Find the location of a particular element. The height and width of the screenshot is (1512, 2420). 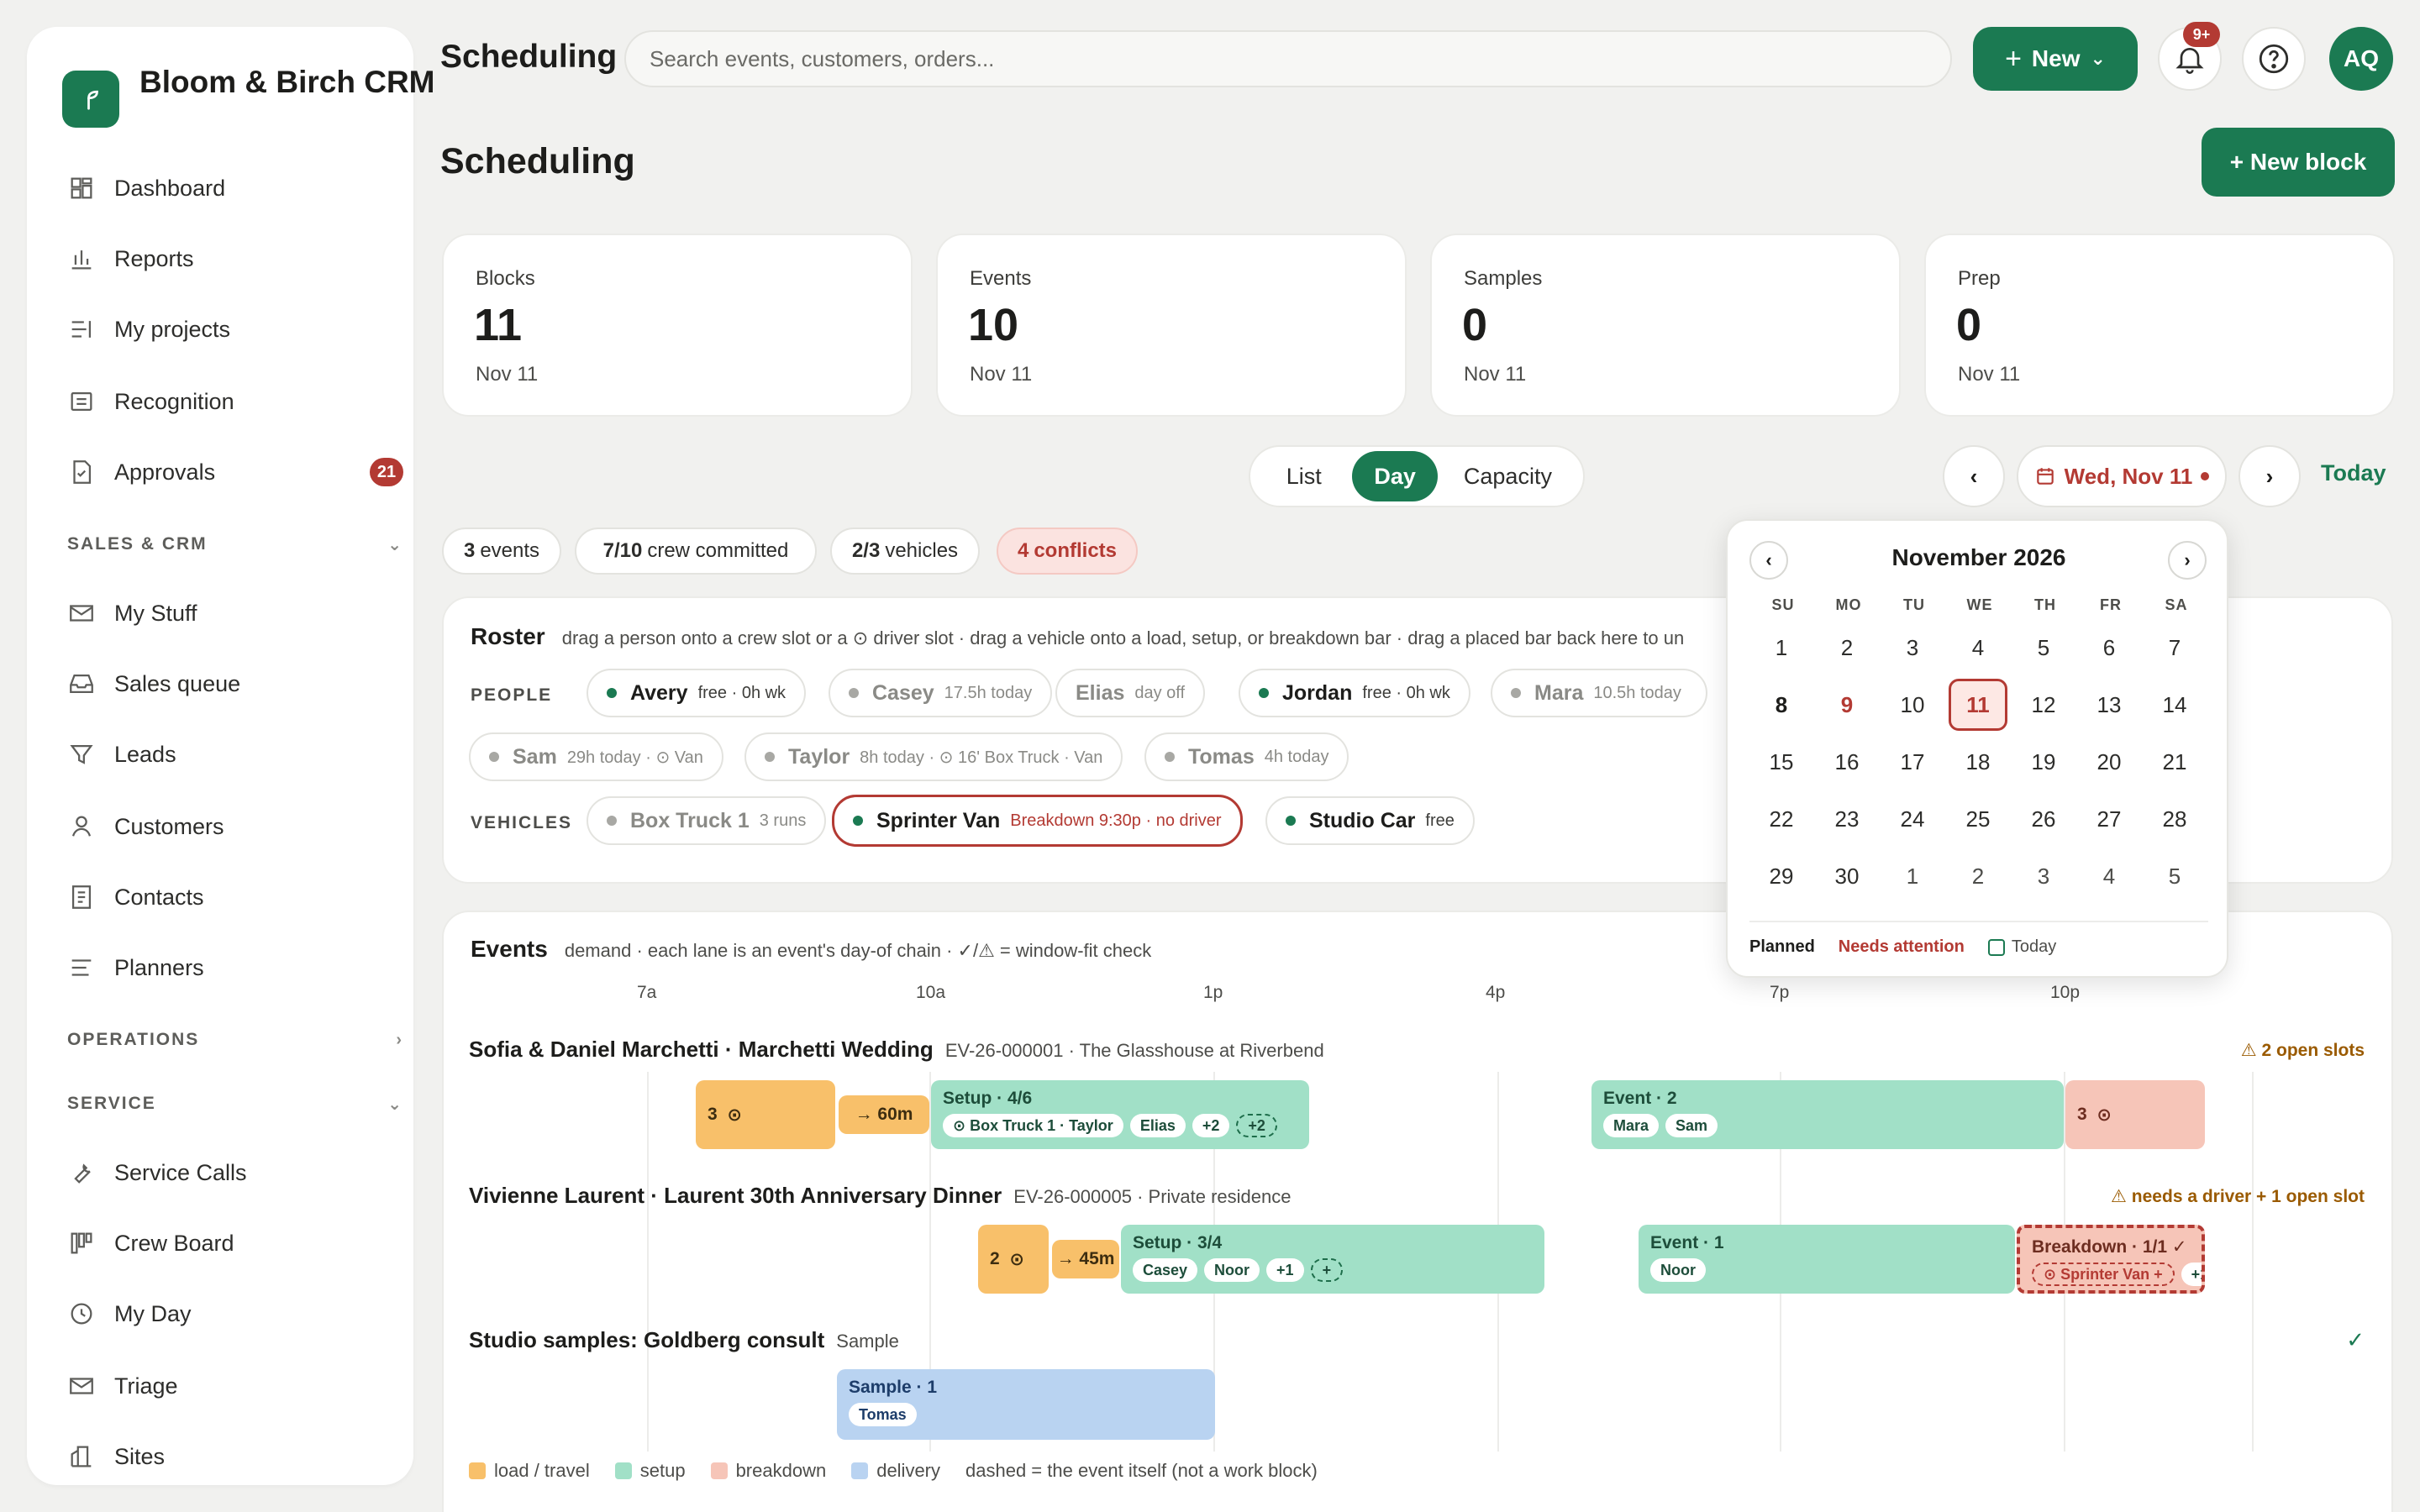

nav-reports: Reports is located at coordinates (235, 259).